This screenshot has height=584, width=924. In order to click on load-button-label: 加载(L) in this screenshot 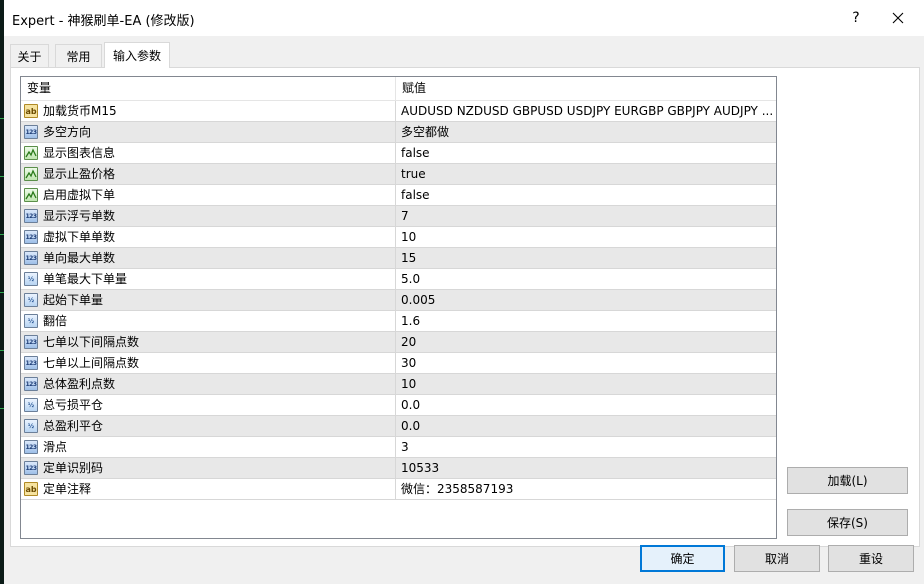, I will do `click(847, 481)`.